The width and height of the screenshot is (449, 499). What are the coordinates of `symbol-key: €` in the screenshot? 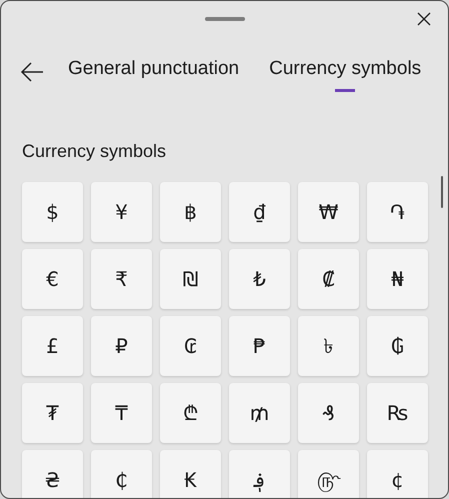 It's located at (52, 279).